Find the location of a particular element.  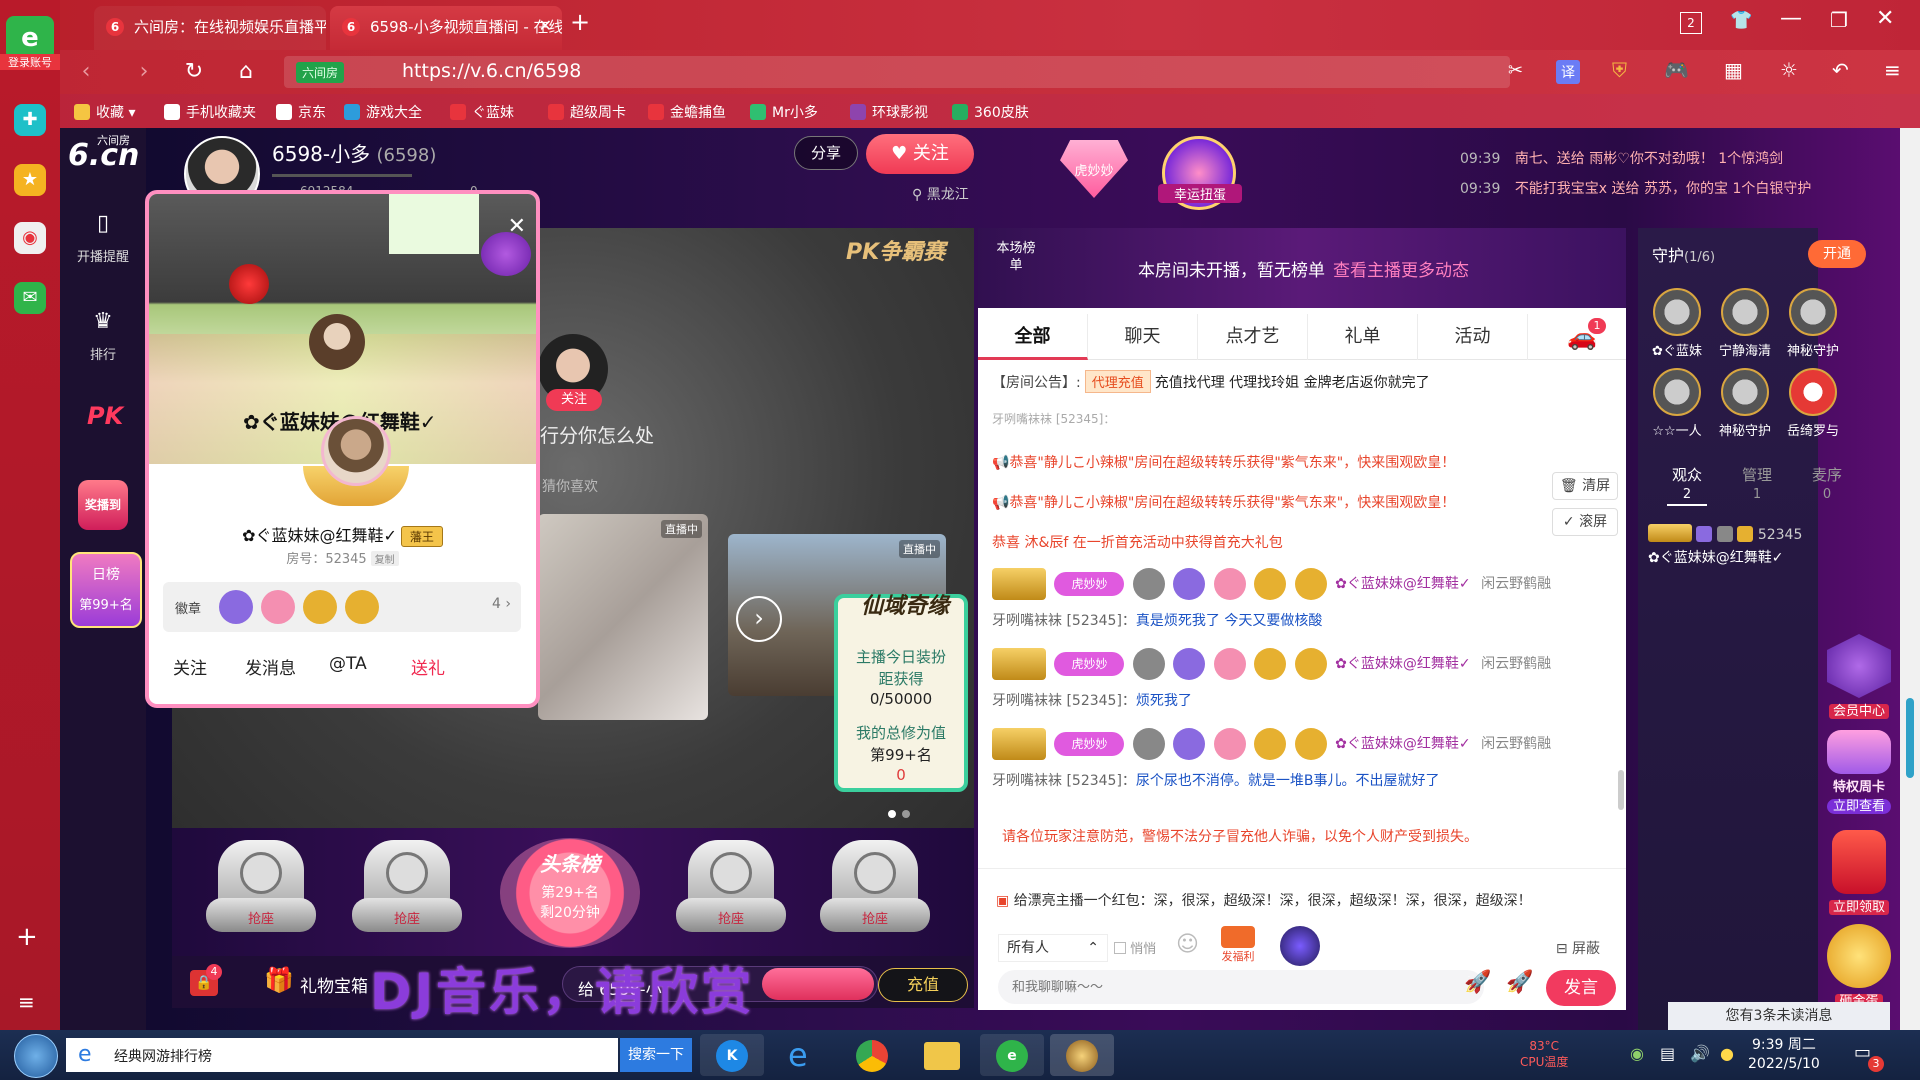

kugou-app-icon: K is located at coordinates (732, 1055).